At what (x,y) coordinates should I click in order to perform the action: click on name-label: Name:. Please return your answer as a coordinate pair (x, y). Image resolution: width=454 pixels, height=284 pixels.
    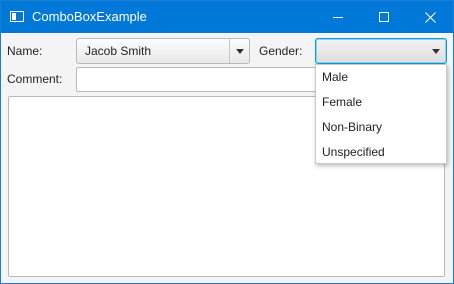
    Looking at the image, I should click on (25, 51).